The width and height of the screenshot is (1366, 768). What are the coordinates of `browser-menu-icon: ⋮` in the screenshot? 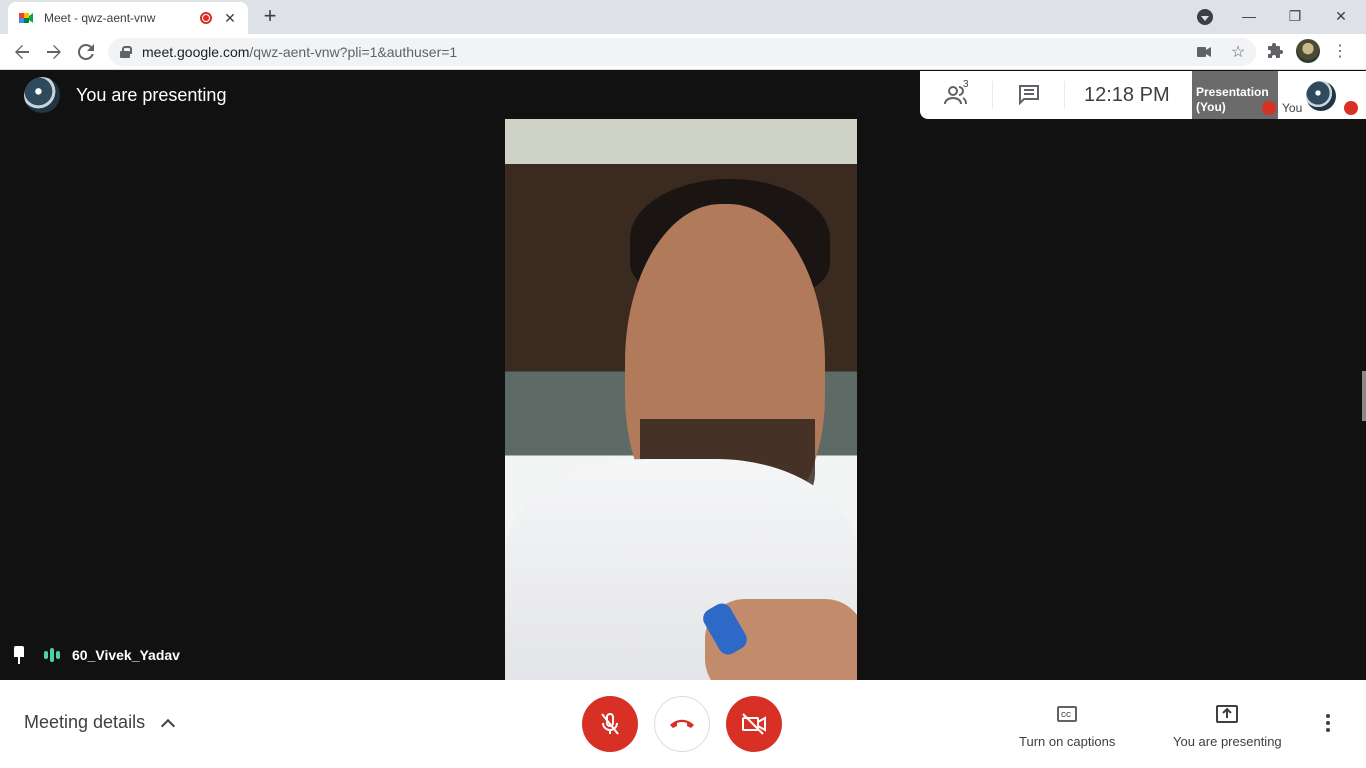 It's located at (1340, 51).